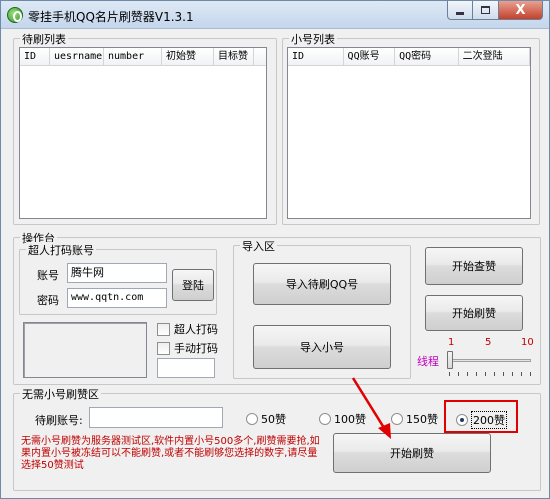 The image size is (550, 499). Describe the element at coordinates (111, 17) in the screenshot. I see `window-title: 零挂手机QQ名片刷赞器V1.3.1` at that location.